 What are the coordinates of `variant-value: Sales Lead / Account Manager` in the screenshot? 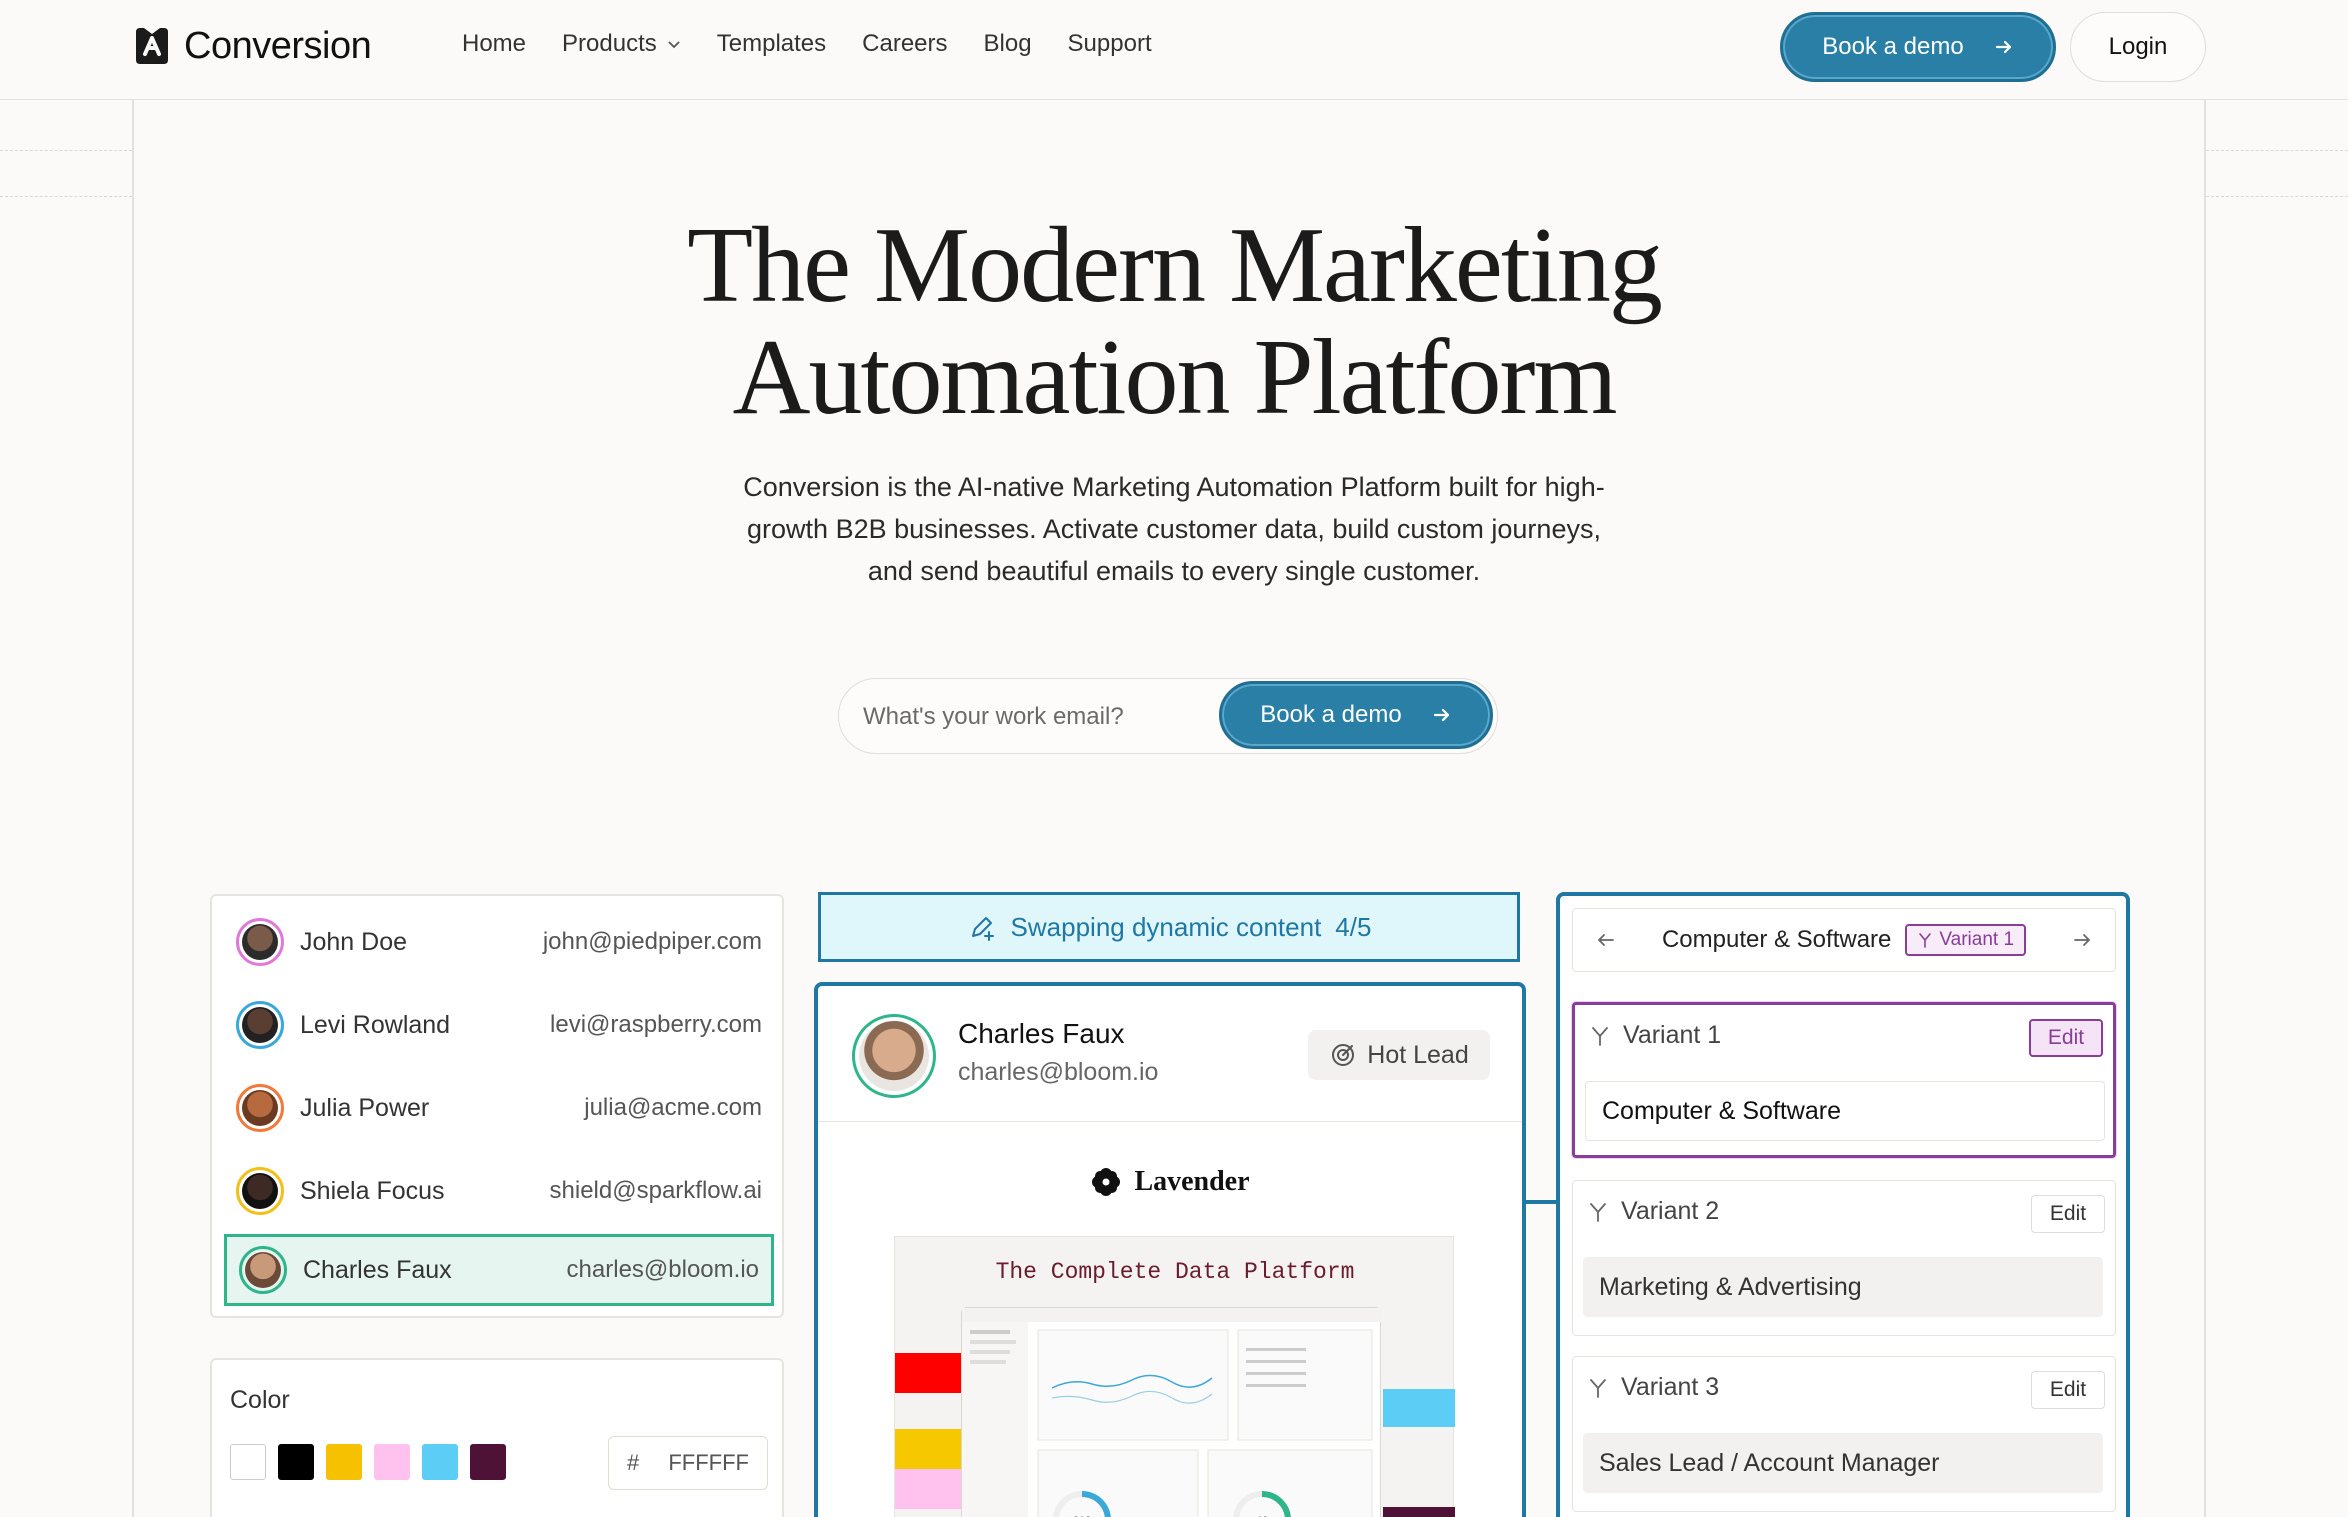 It's located at (1843, 1463).